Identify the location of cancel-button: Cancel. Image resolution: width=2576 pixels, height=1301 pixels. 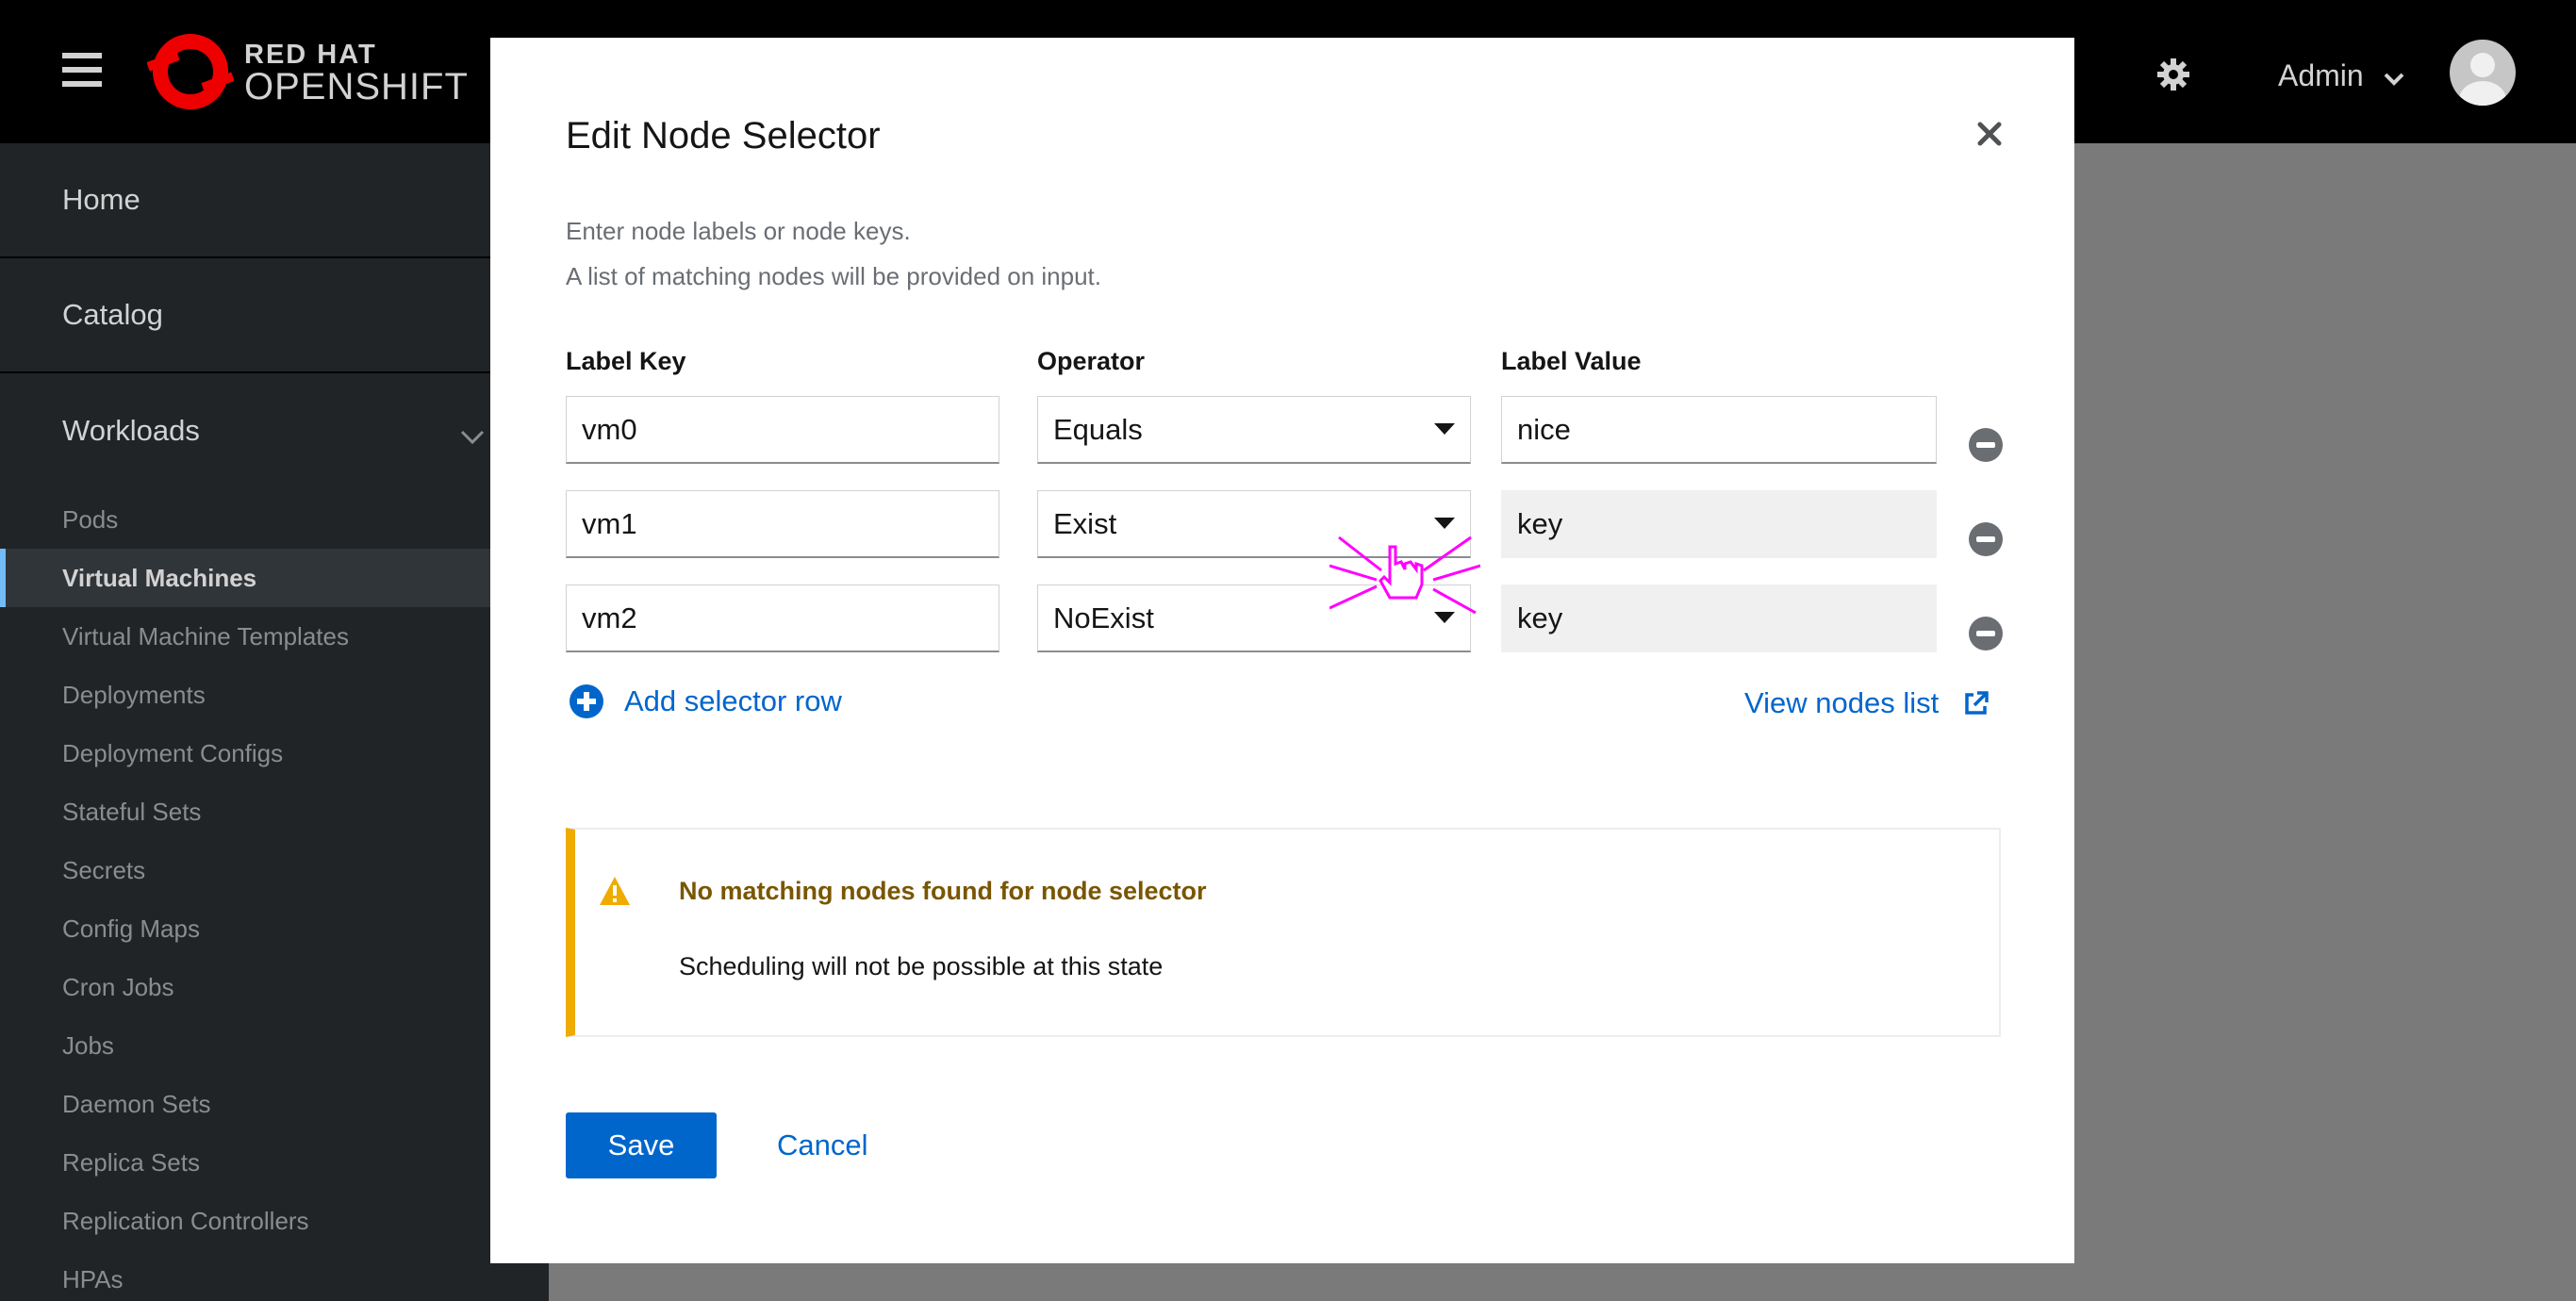
(822, 1145).